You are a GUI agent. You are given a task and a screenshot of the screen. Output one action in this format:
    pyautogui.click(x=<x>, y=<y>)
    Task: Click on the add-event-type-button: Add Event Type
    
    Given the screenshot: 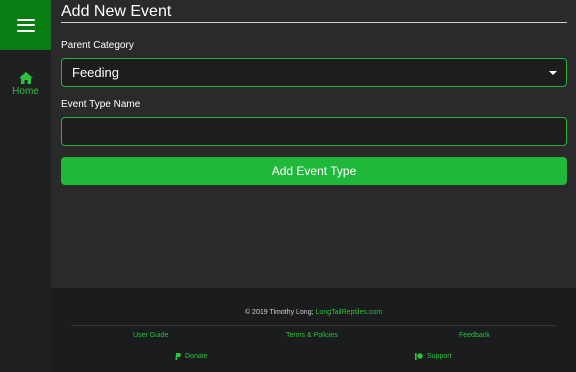 What is the action you would take?
    pyautogui.click(x=314, y=171)
    